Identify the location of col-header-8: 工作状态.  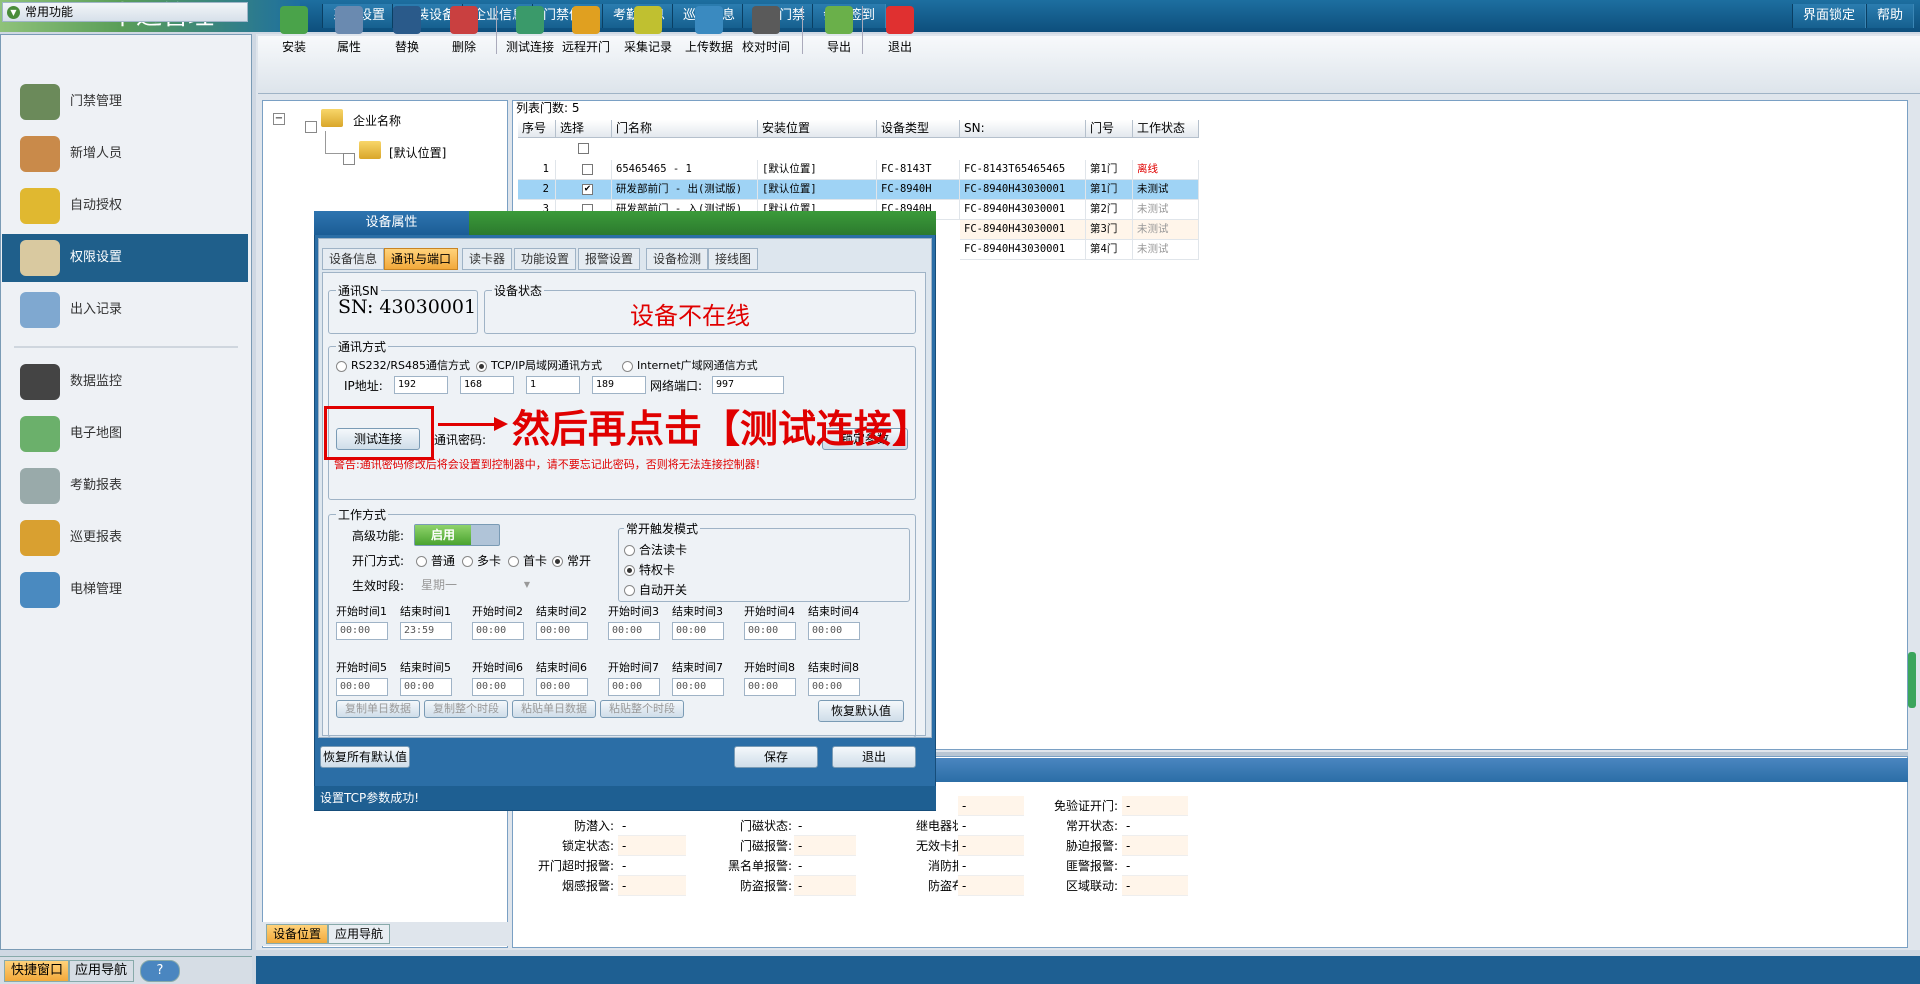
(1166, 129).